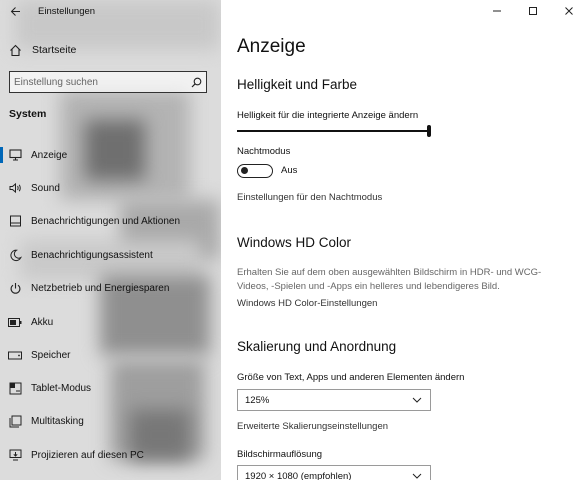 The height and width of the screenshot is (480, 587). What do you see at coordinates (28, 114) in the screenshot?
I see `sidebar-section-label: System` at bounding box center [28, 114].